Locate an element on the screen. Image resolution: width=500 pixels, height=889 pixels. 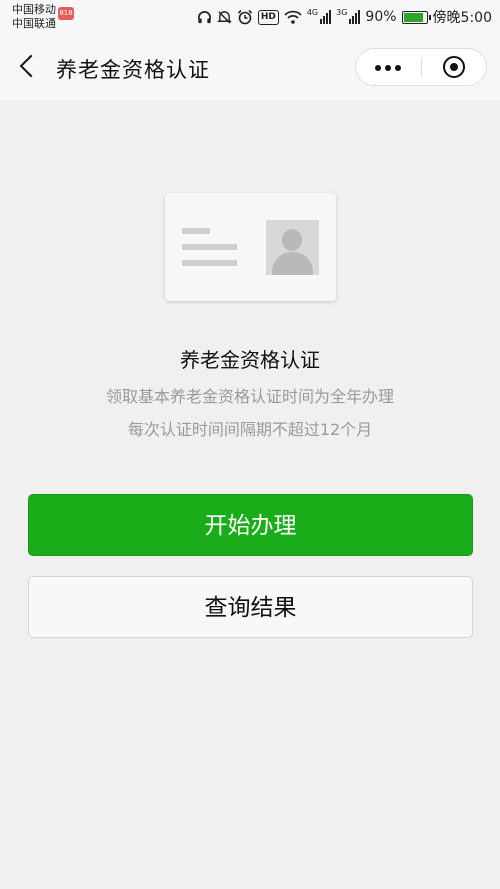
status-bar: 中国移动 中国联通 818 HD 4G 3G 90% 傍晚5:00 is located at coordinates (250, 18).